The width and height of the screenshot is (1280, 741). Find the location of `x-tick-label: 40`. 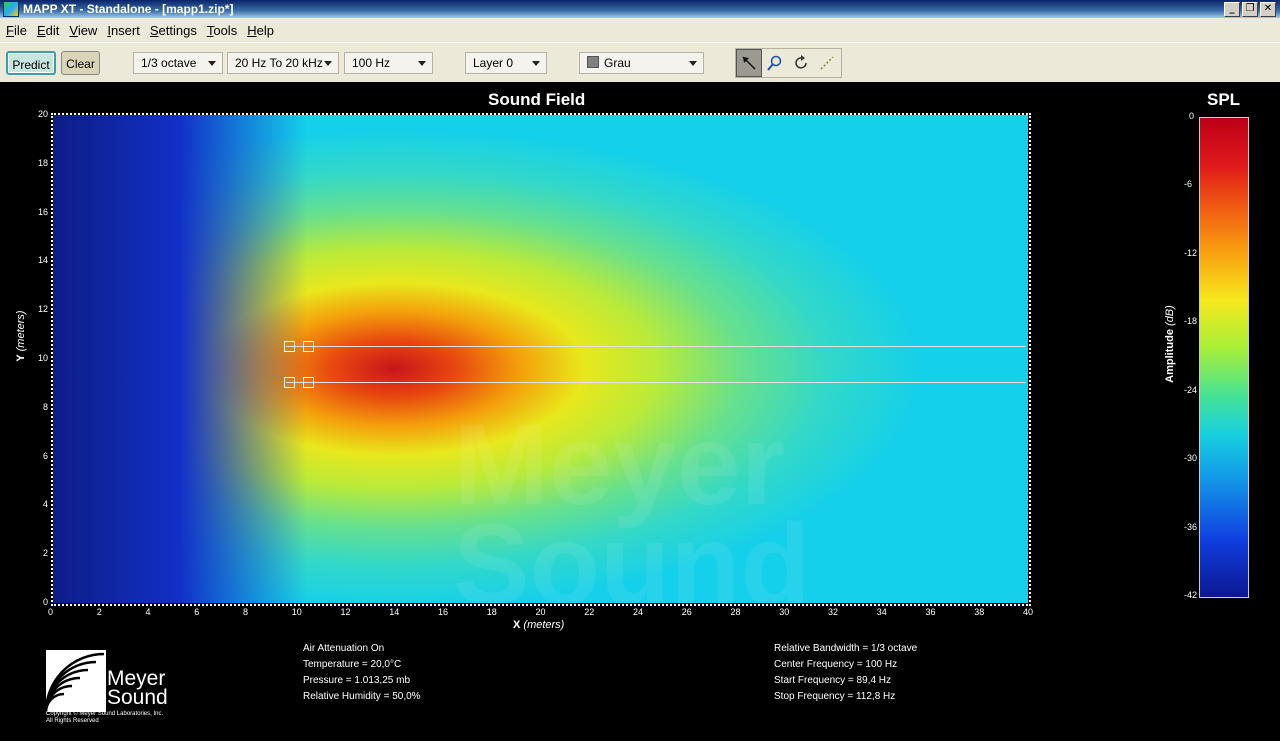

x-tick-label: 40 is located at coordinates (1028, 612).